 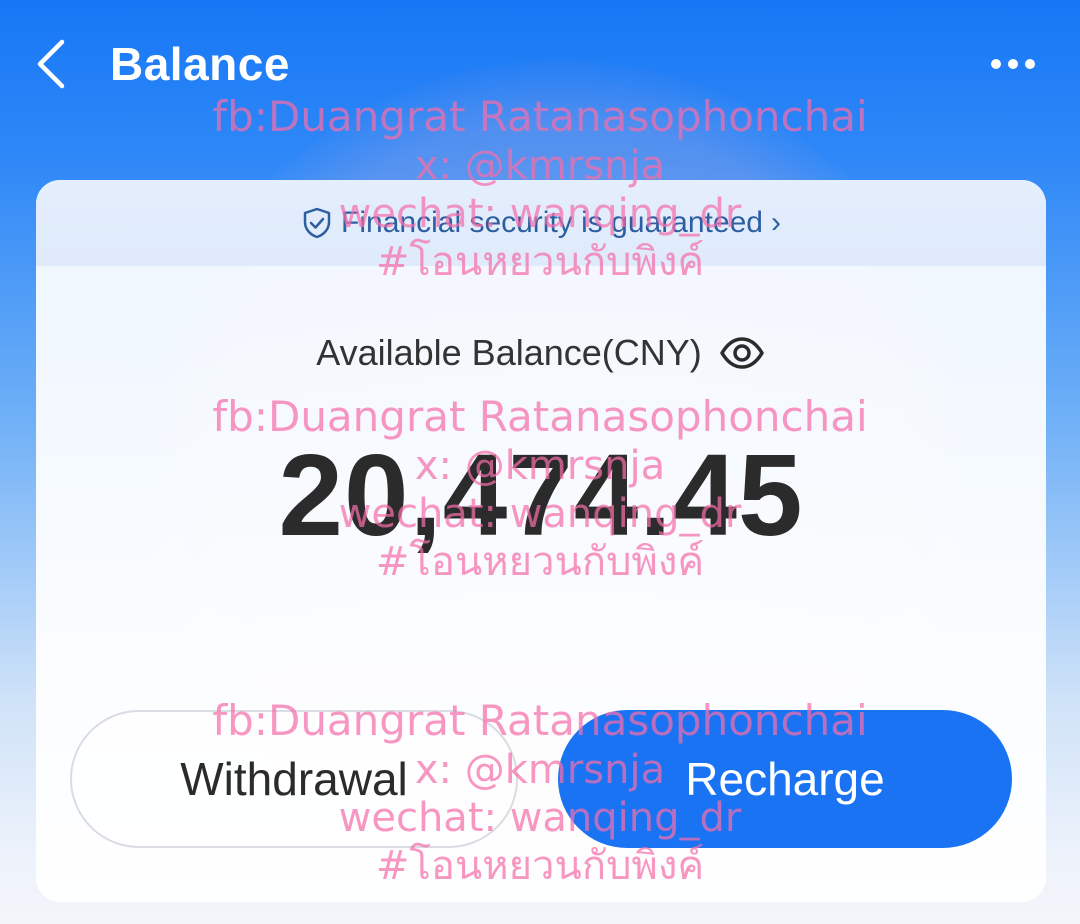 I want to click on balance-label: Available Balance(CNY), so click(x=509, y=352).